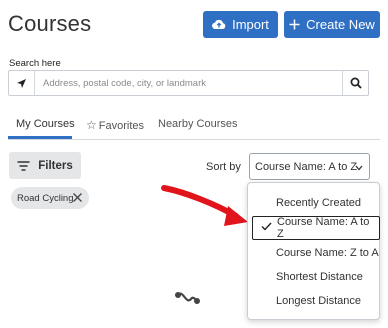 The image size is (388, 328). I want to click on chevron-down-icon, so click(359, 168).